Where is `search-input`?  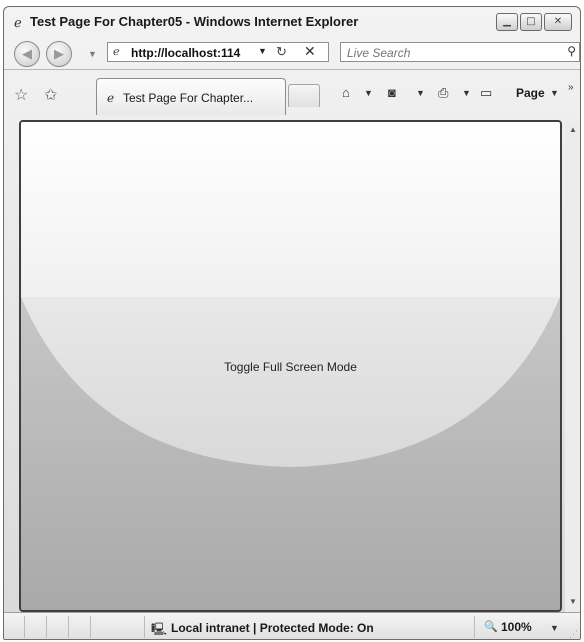 search-input is located at coordinates (447, 53).